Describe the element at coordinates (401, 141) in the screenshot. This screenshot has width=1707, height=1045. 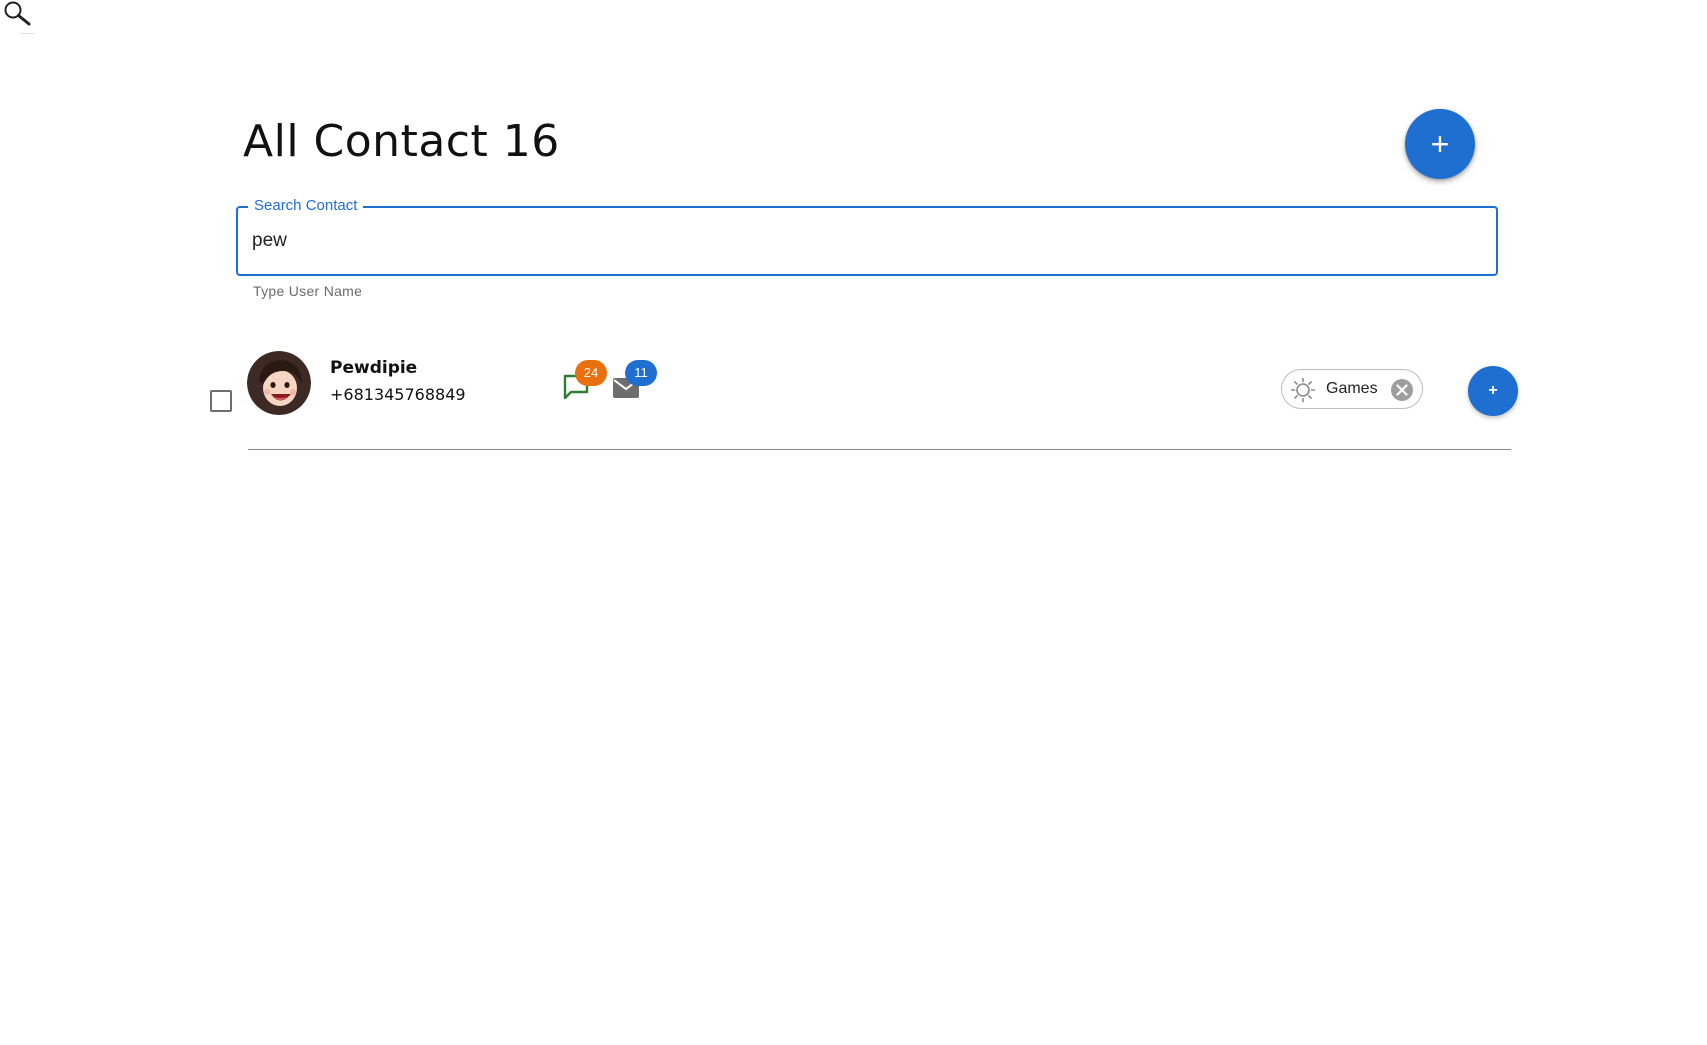
I see `page-title: All Contact 16` at that location.